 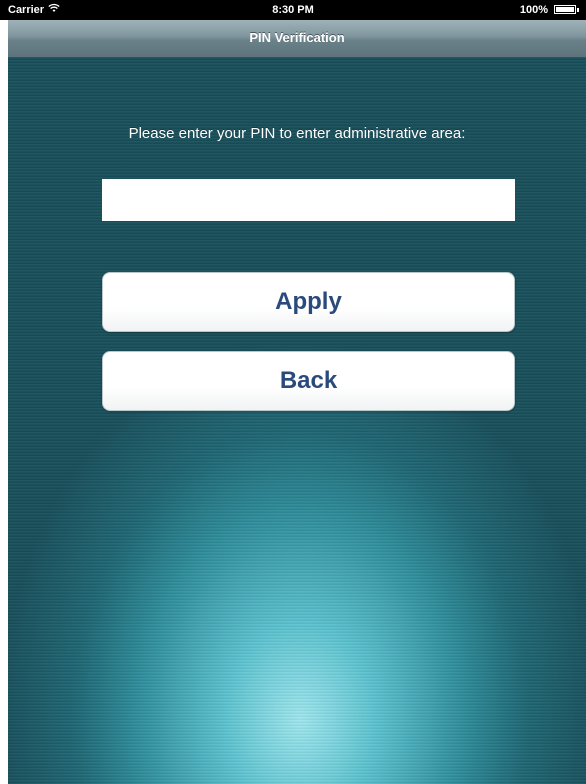 What do you see at coordinates (308, 381) in the screenshot?
I see `back-button: Back` at bounding box center [308, 381].